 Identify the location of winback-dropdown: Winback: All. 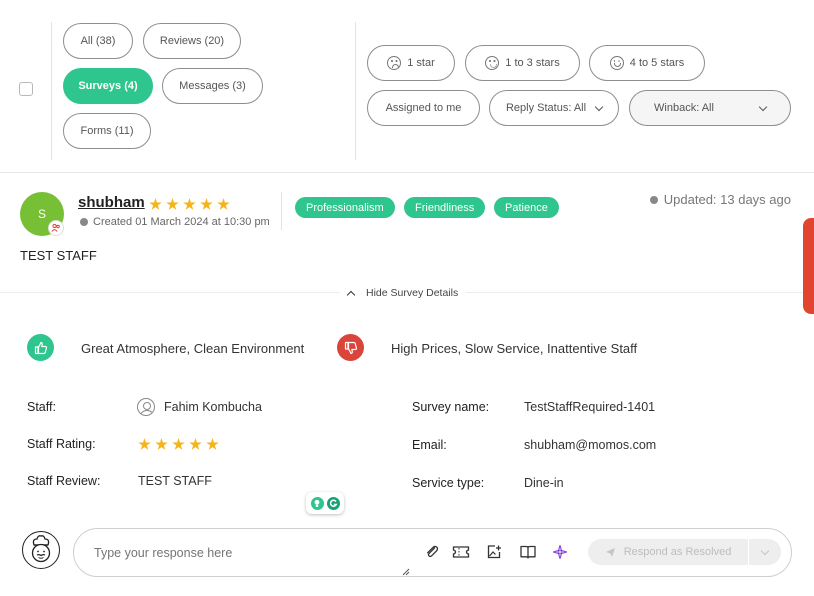
(710, 108).